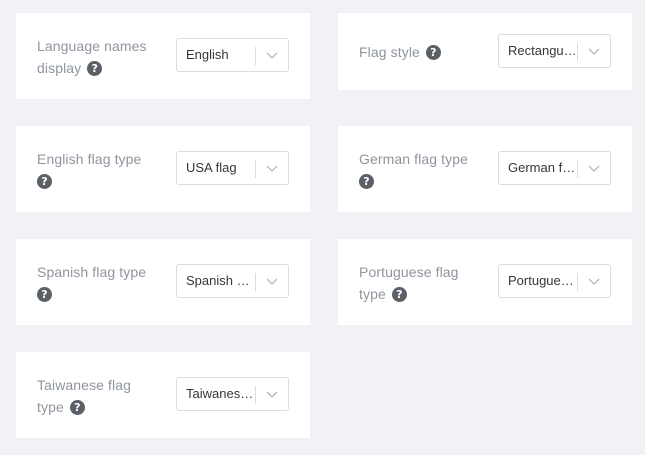 Image resolution: width=645 pixels, height=455 pixels. I want to click on setting-card-german-flag-type: German flag type ? German flag, so click(485, 169).